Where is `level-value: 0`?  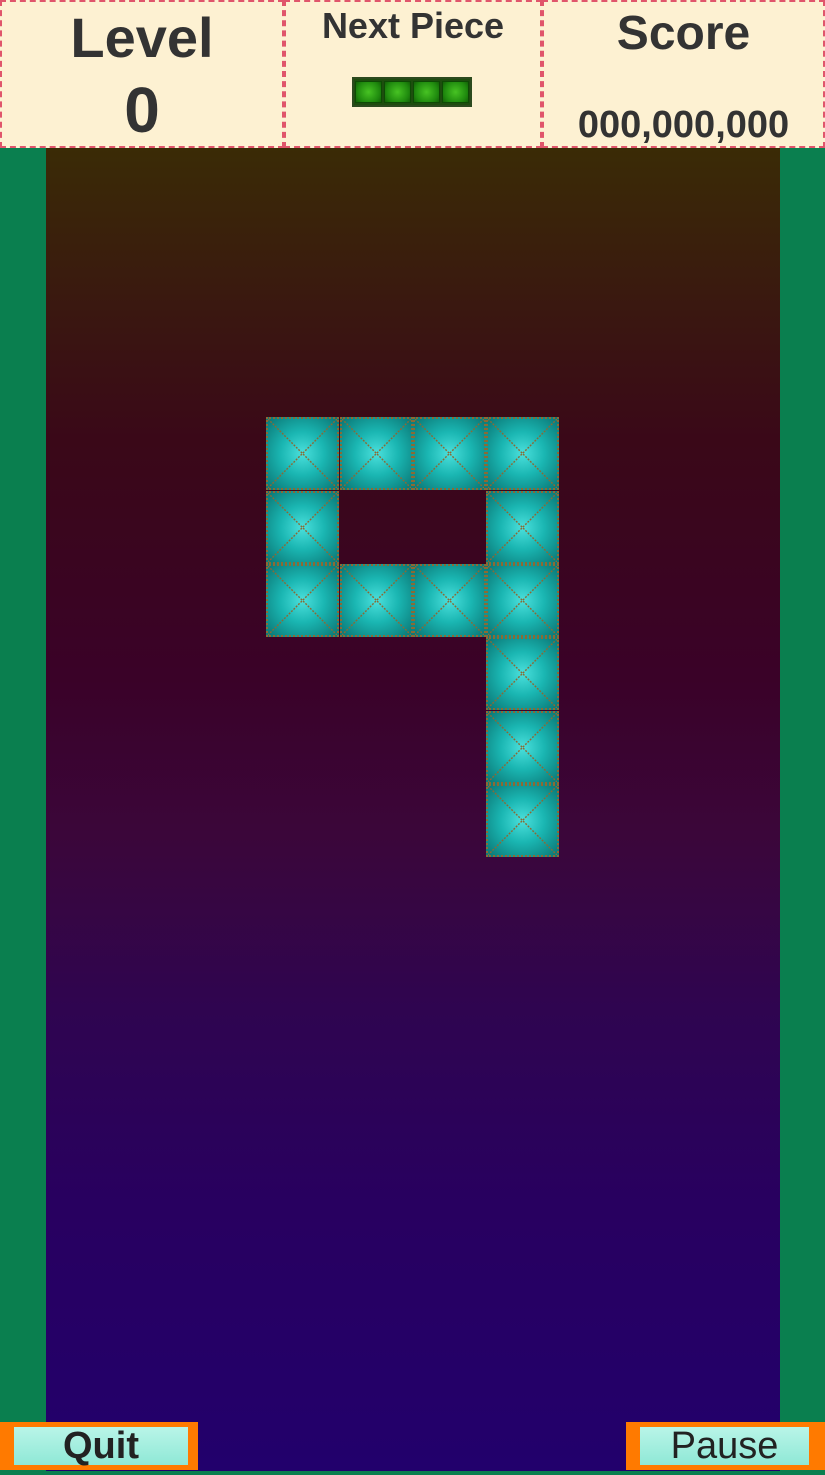 level-value: 0 is located at coordinates (142, 110).